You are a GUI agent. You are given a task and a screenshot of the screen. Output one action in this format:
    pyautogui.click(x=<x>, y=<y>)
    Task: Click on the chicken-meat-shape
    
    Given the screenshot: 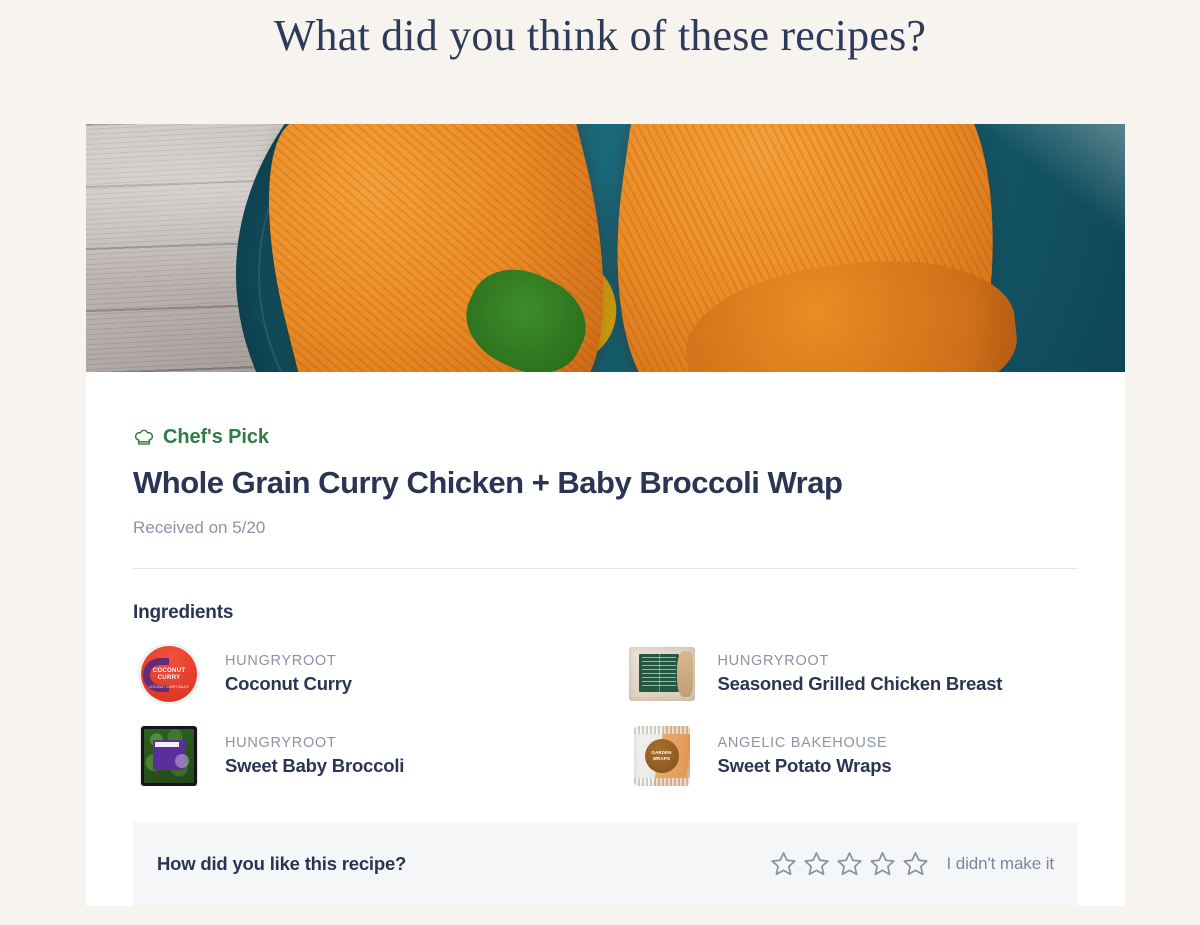 What is the action you would take?
    pyautogui.click(x=684, y=673)
    